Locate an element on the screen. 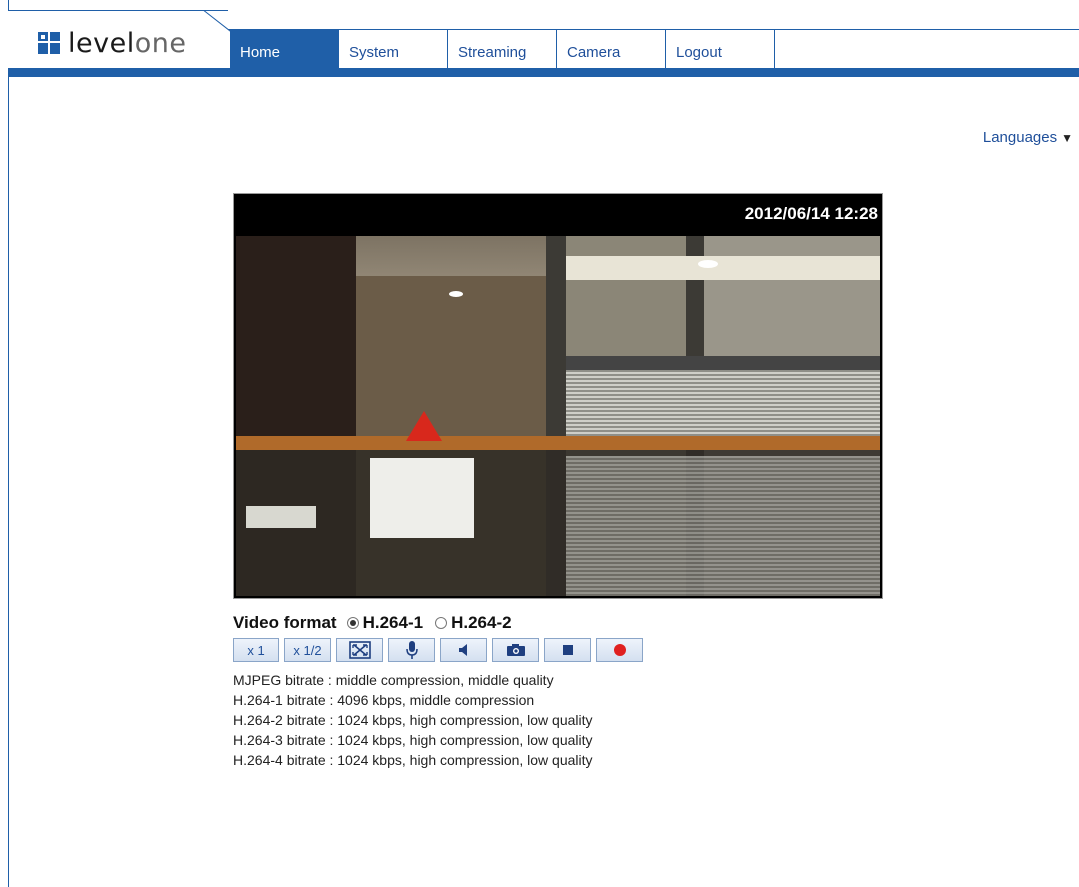  radio-h264-1-label: H.264-1 is located at coordinates (393, 622).